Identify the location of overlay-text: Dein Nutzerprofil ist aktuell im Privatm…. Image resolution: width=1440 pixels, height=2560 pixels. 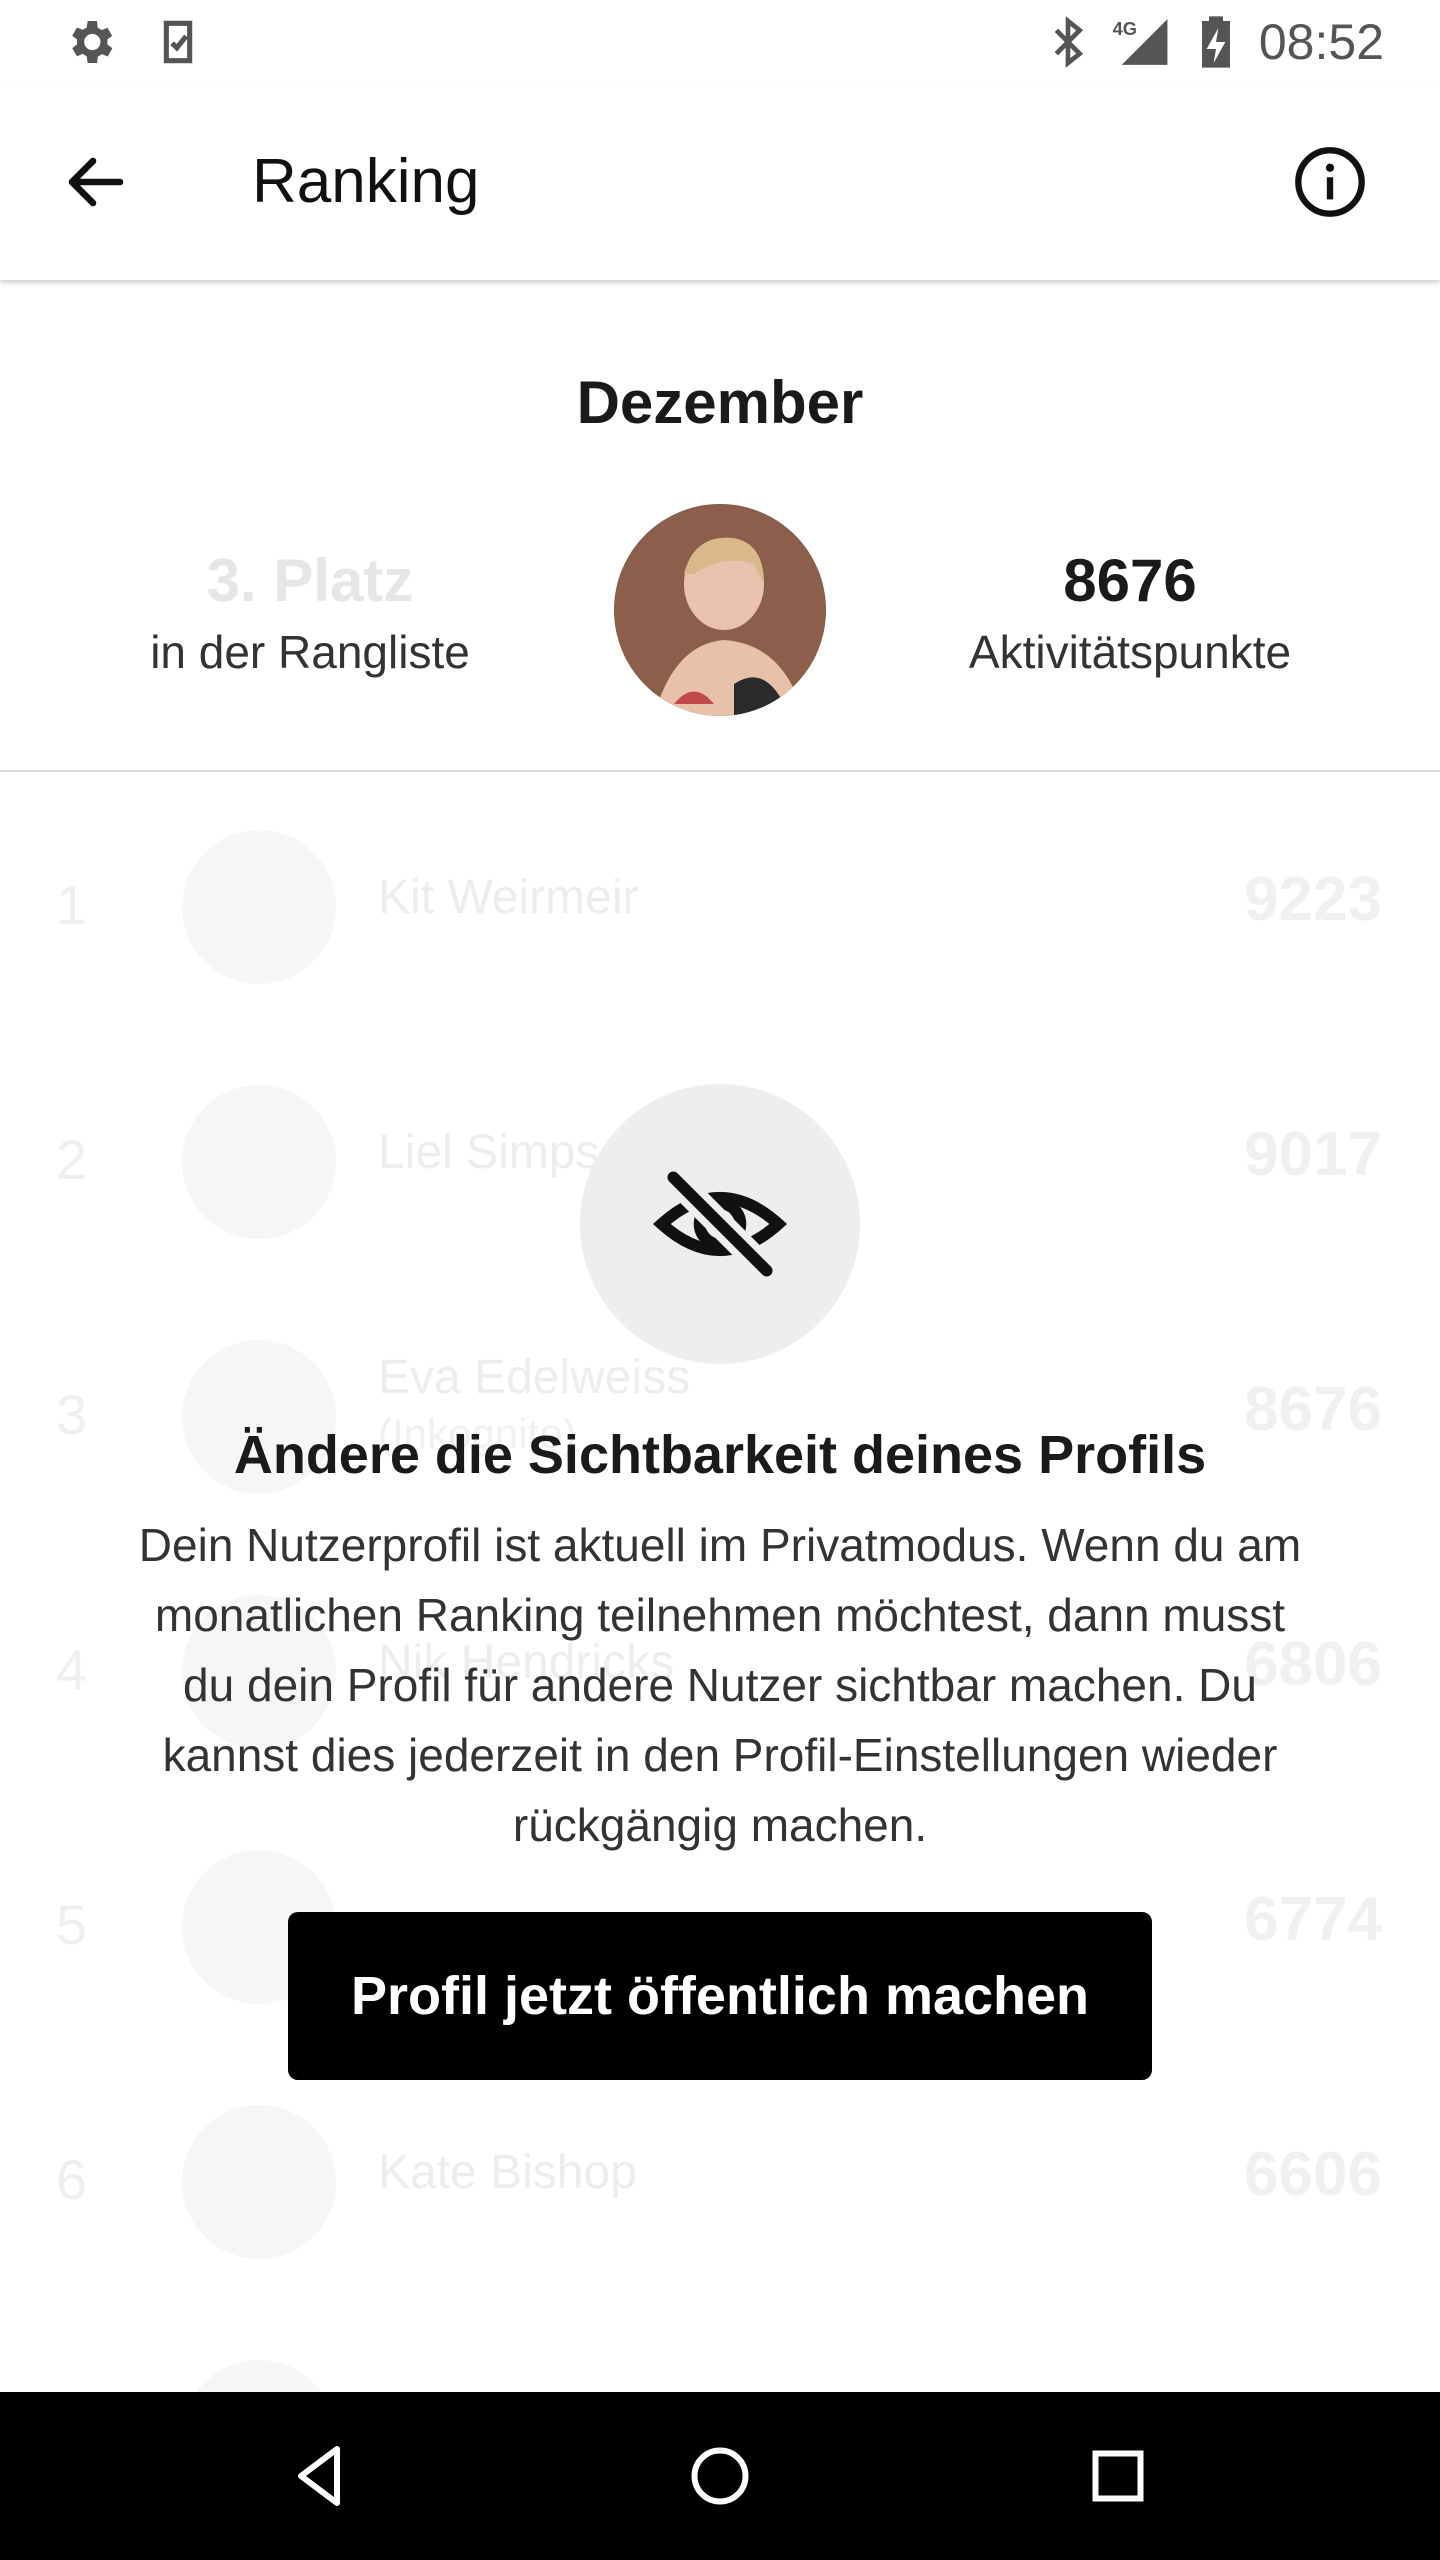
(720, 1685).